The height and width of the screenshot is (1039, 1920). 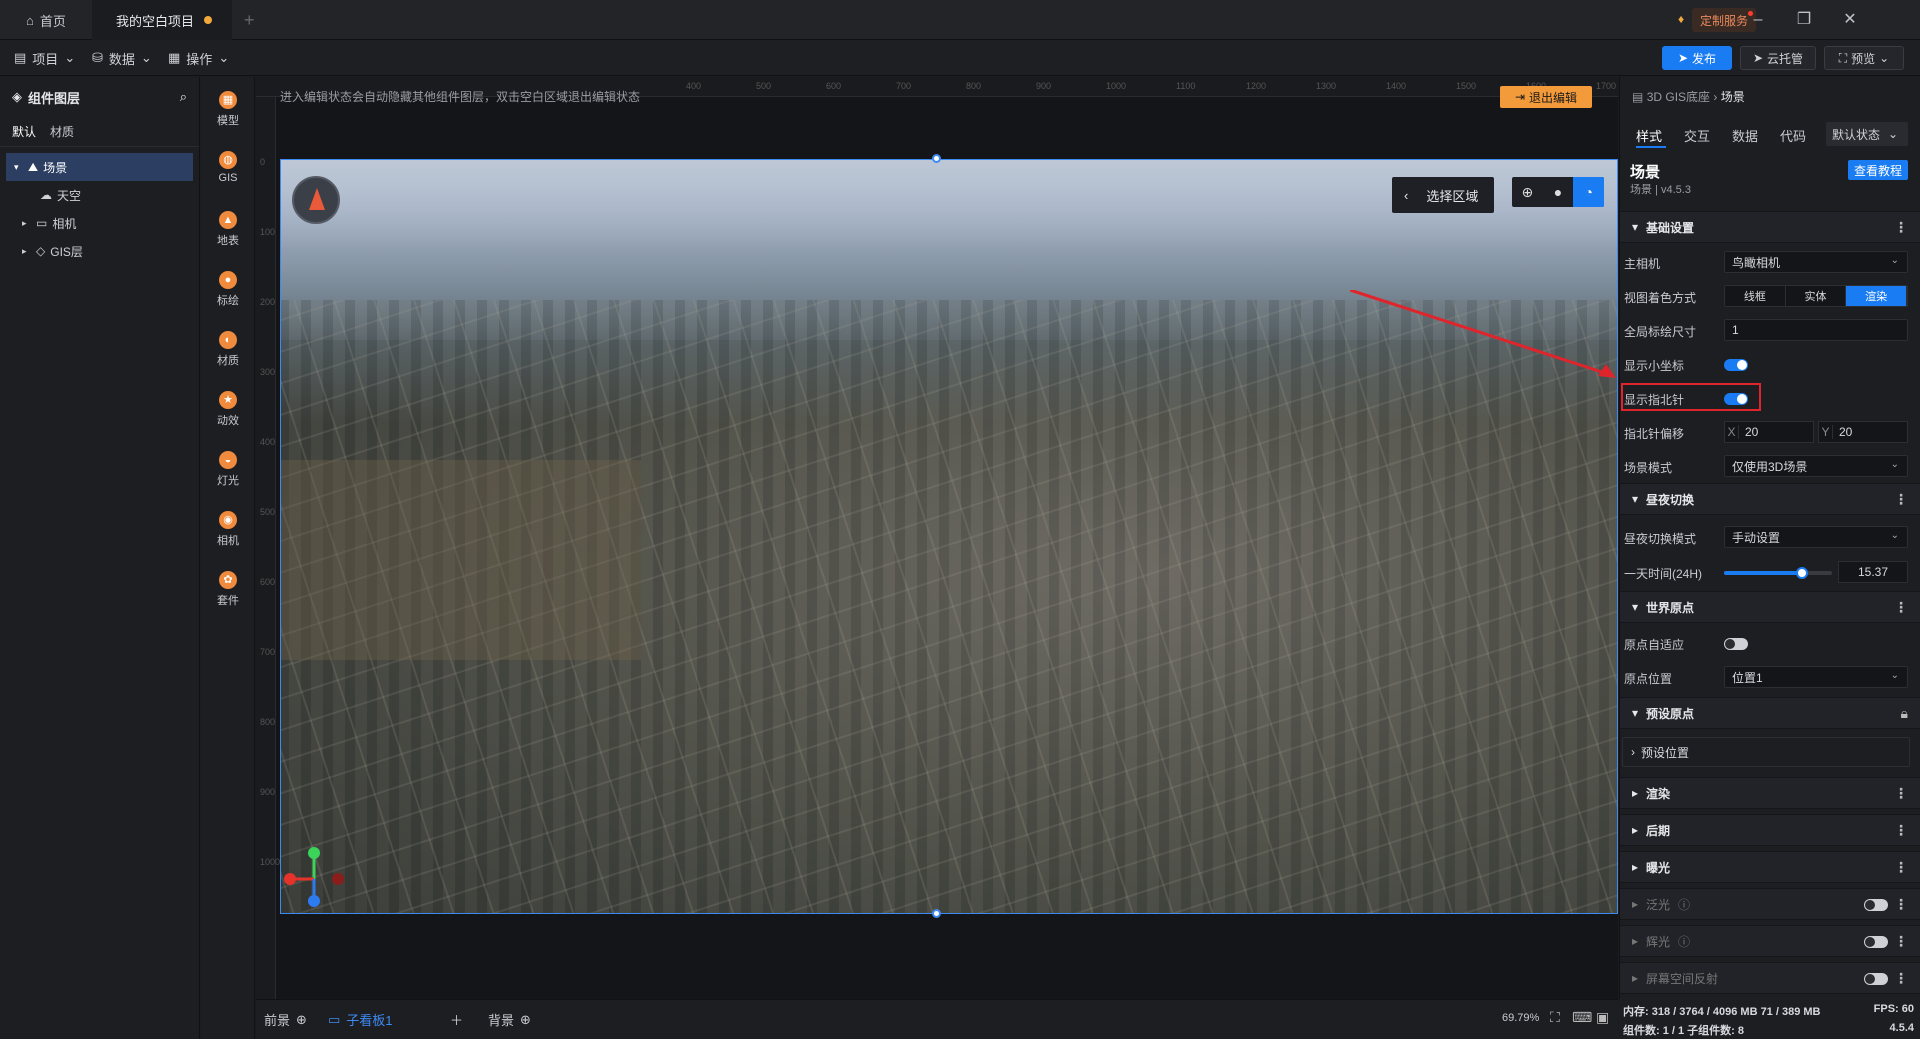 What do you see at coordinates (1770, 941) in the screenshot?
I see `section-glow: ▸ 辉光 ⓘ ⋮` at bounding box center [1770, 941].